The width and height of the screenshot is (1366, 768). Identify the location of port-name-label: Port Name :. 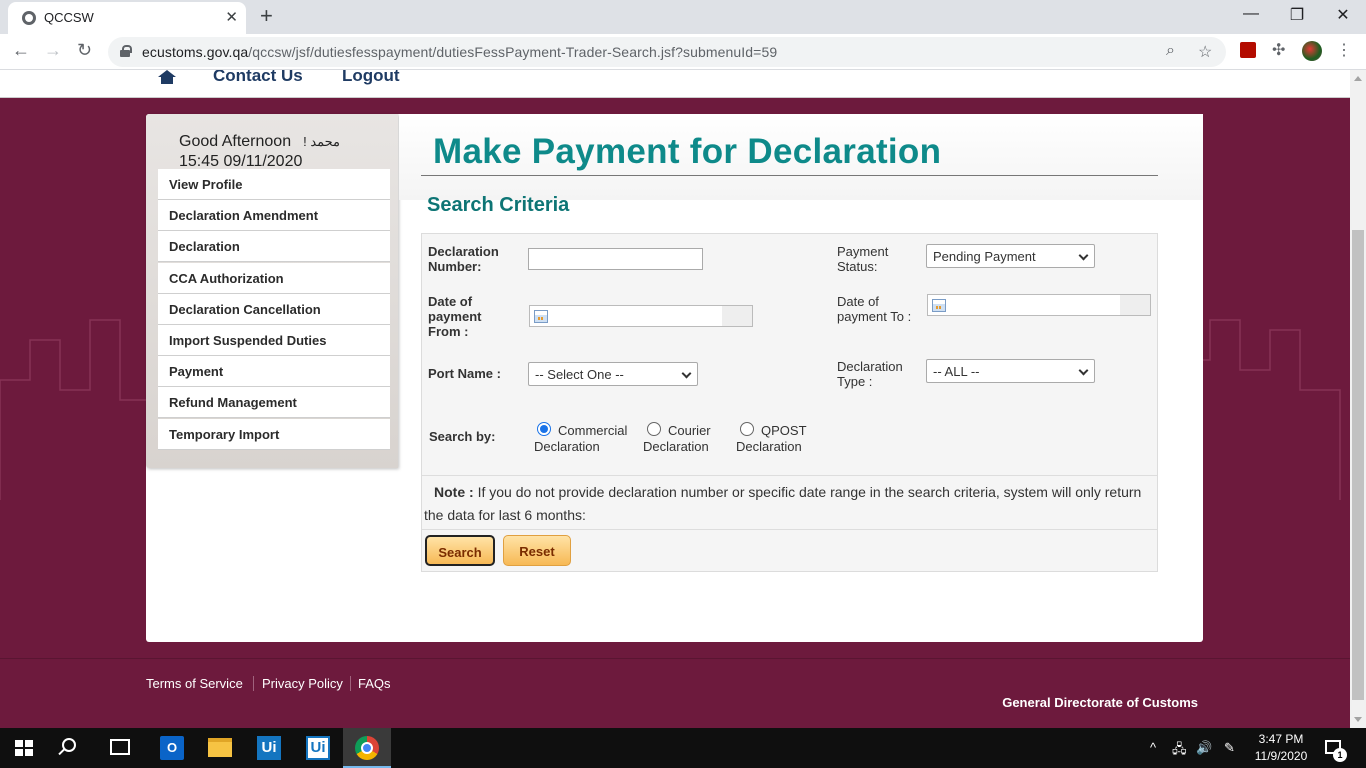
(464, 373).